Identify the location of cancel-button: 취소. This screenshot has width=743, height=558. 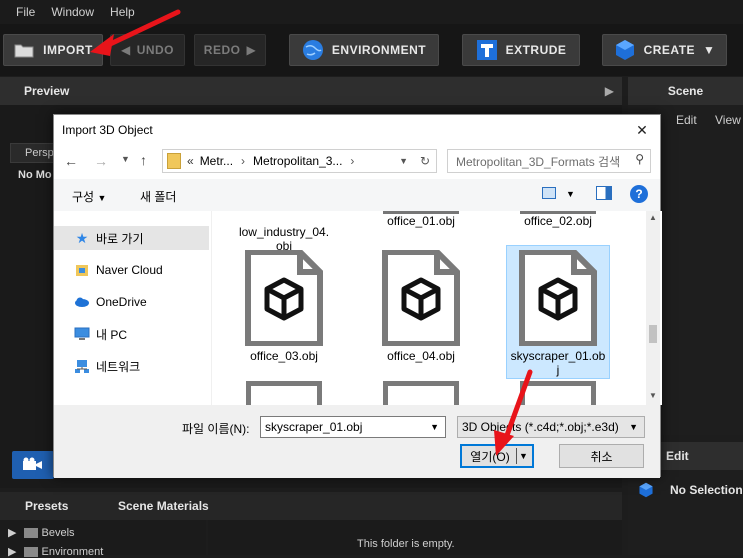
(601, 456).